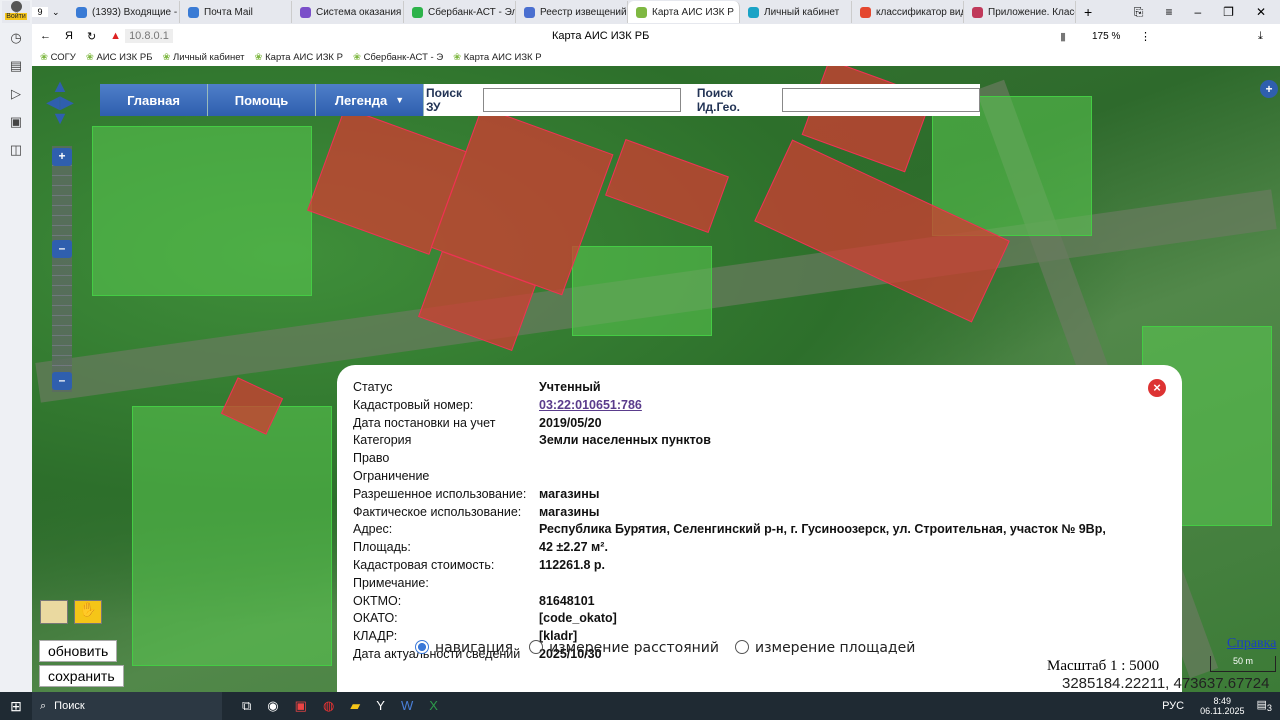  I want to click on tab: Почта Mail, so click(236, 12).